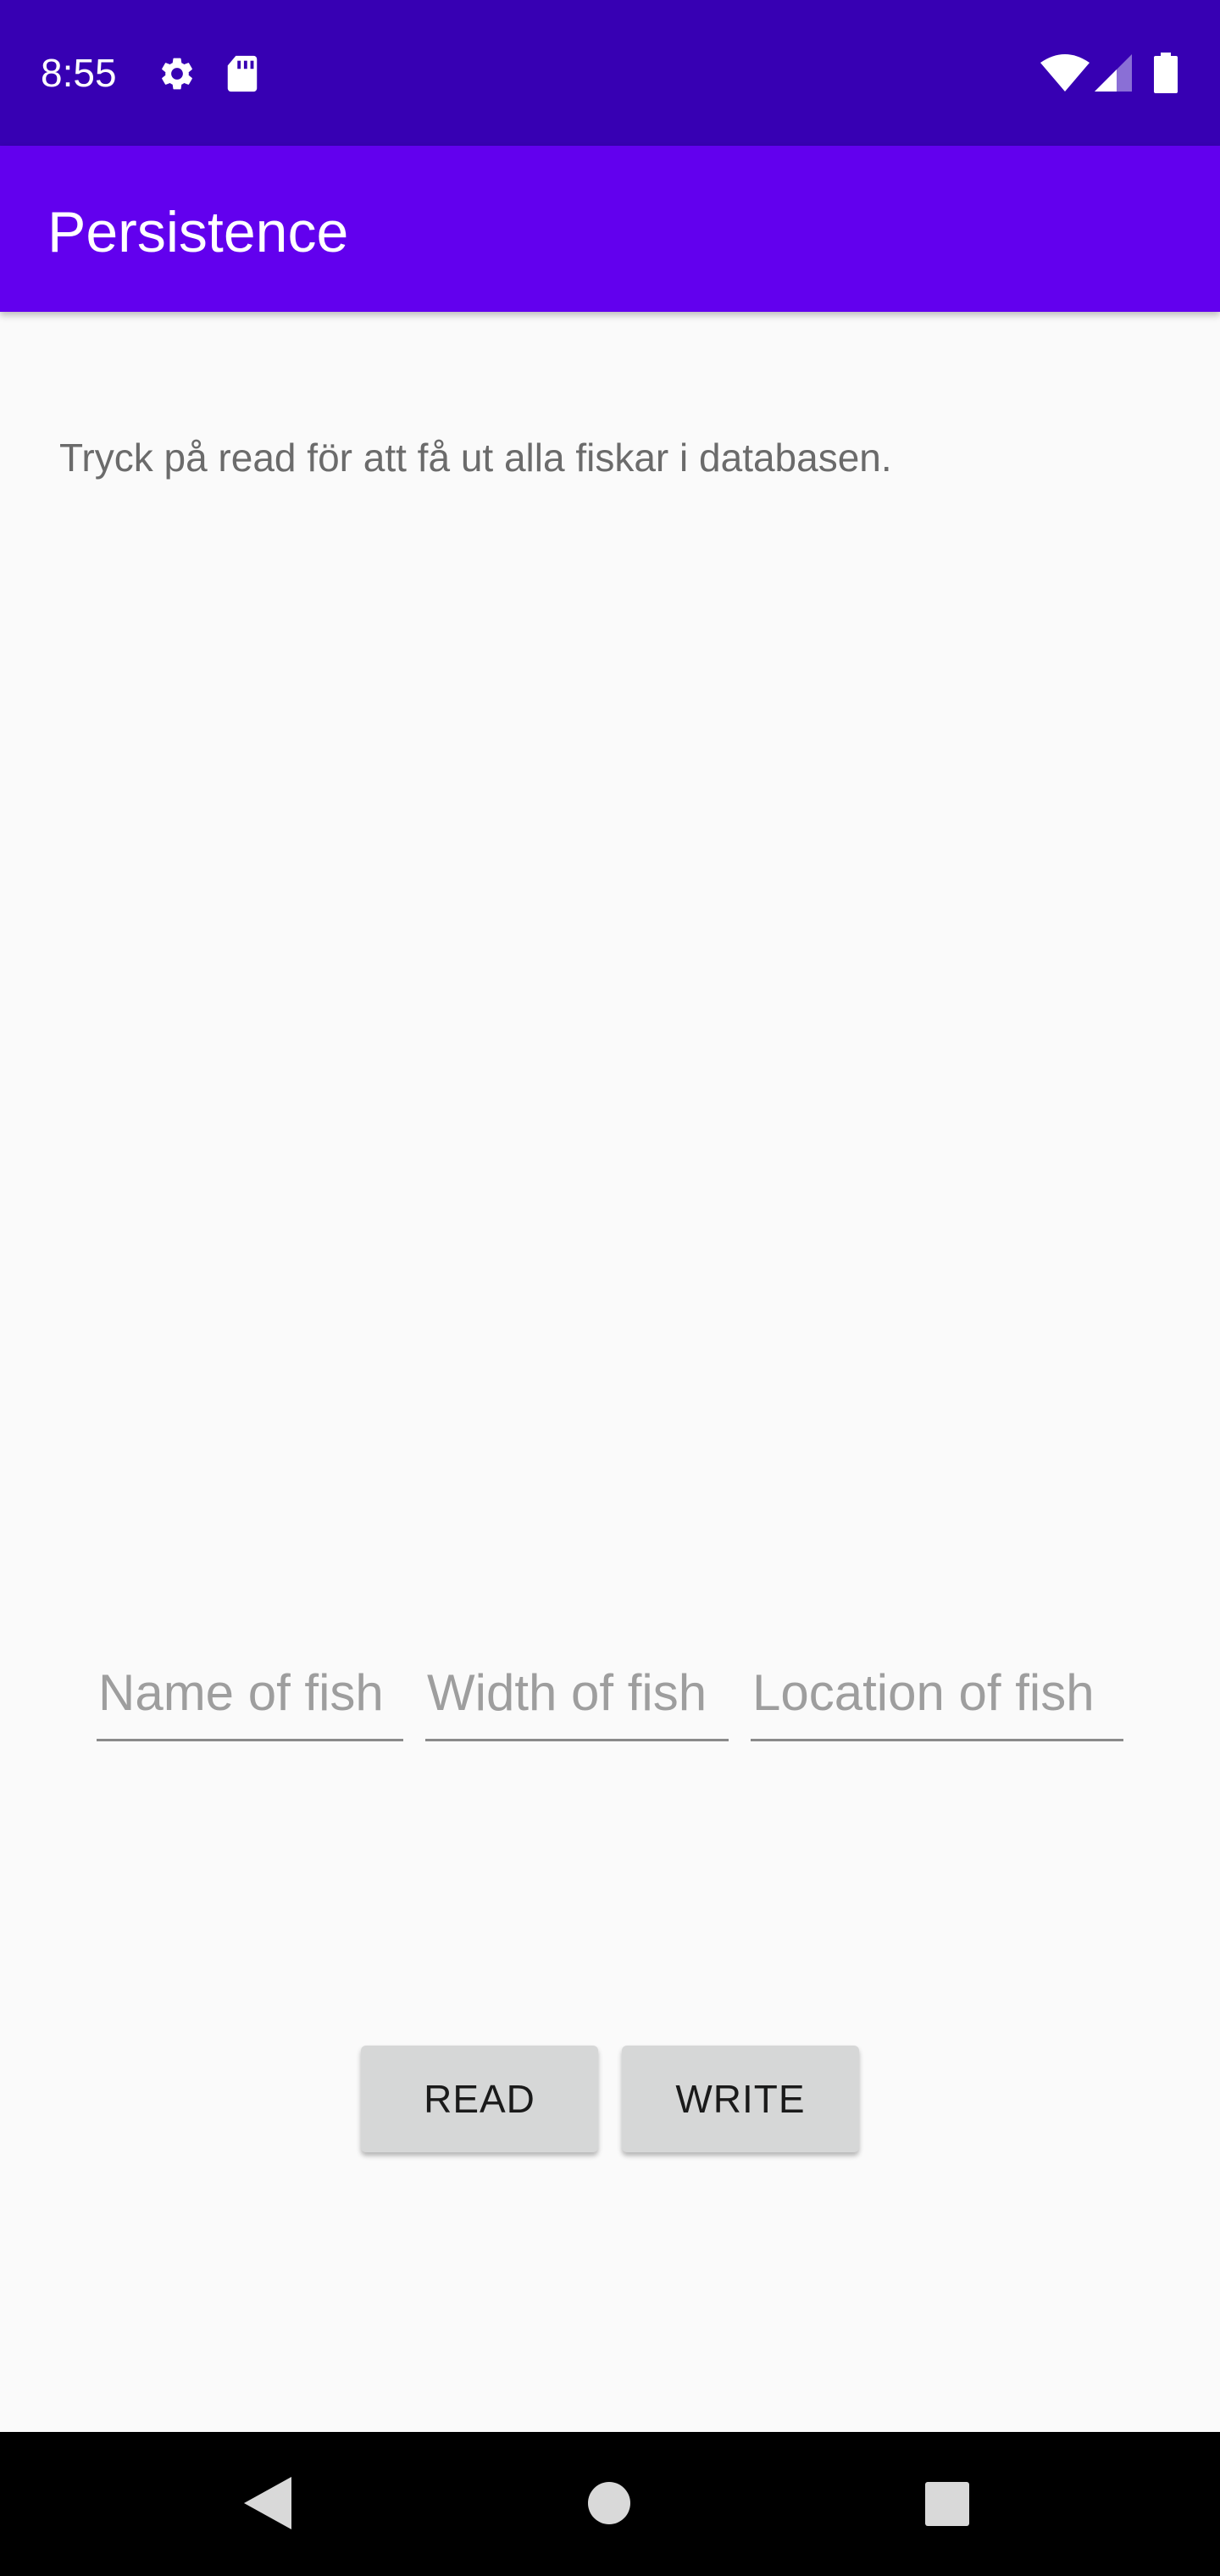  What do you see at coordinates (610, 229) in the screenshot?
I see `app-bar: Persistence` at bounding box center [610, 229].